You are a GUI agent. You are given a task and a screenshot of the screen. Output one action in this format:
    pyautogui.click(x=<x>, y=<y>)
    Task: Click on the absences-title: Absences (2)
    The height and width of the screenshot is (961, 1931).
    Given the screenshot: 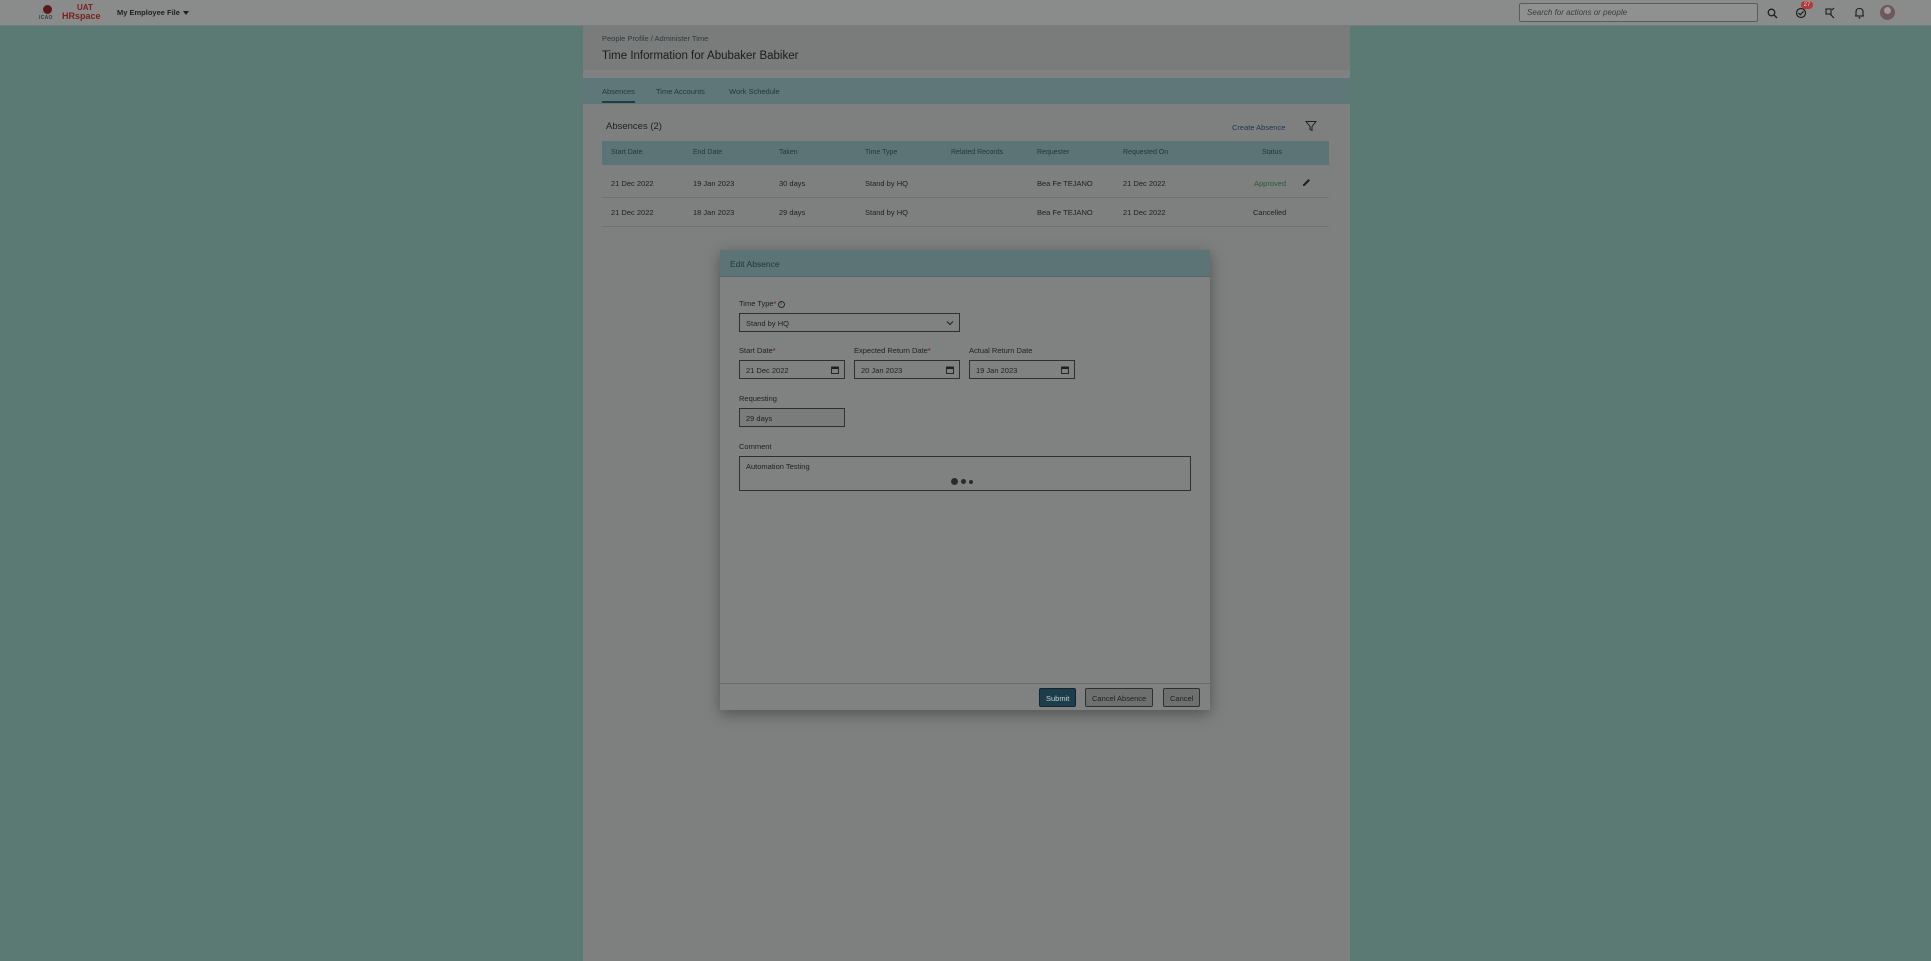 What is the action you would take?
    pyautogui.click(x=634, y=126)
    